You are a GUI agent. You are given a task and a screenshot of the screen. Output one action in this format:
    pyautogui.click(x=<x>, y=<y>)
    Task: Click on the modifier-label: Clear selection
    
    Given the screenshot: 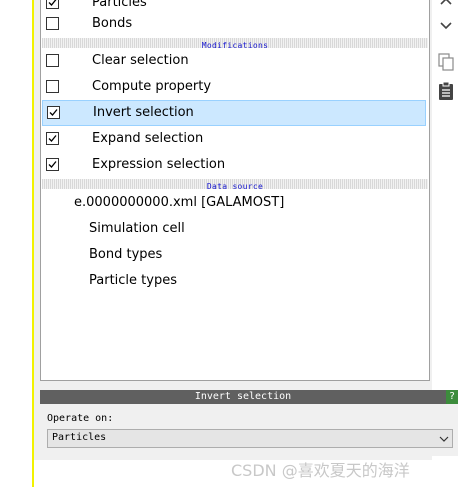 What is the action you would take?
    pyautogui.click(x=140, y=60)
    